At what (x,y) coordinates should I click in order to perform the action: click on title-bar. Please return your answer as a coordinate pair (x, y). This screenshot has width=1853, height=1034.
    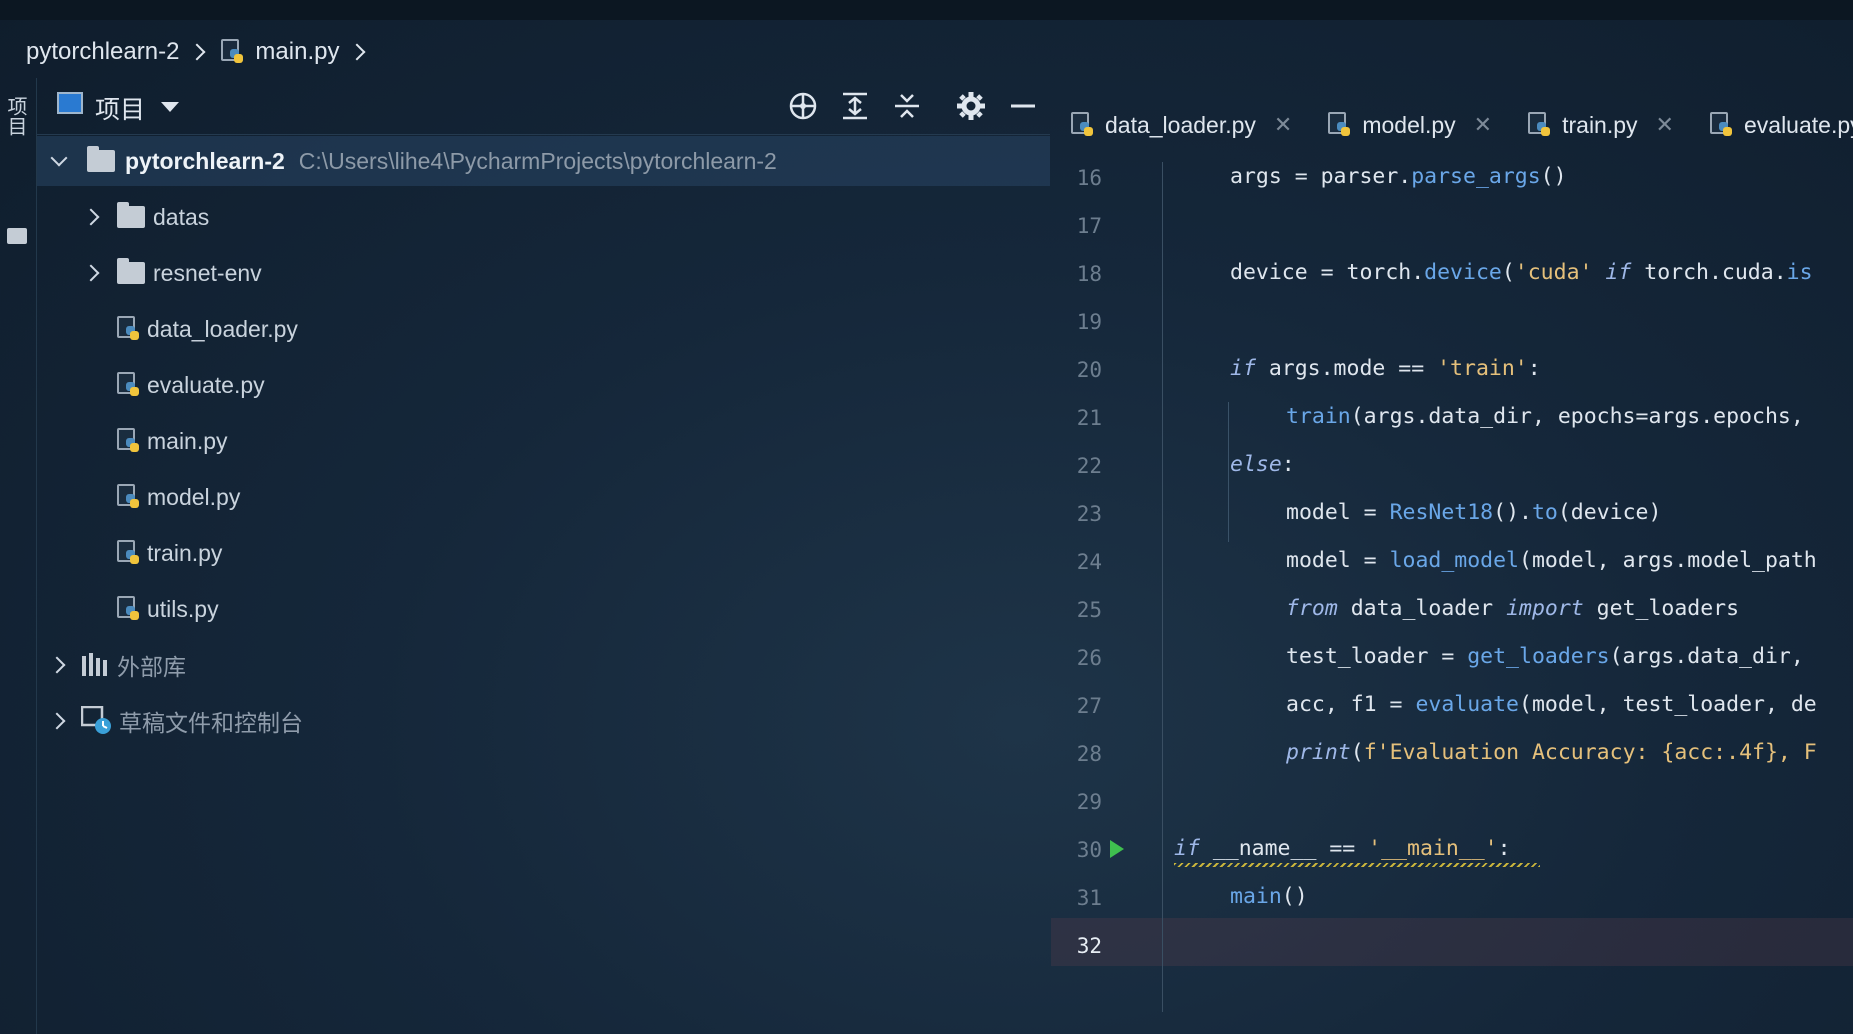
    Looking at the image, I should click on (926, 10).